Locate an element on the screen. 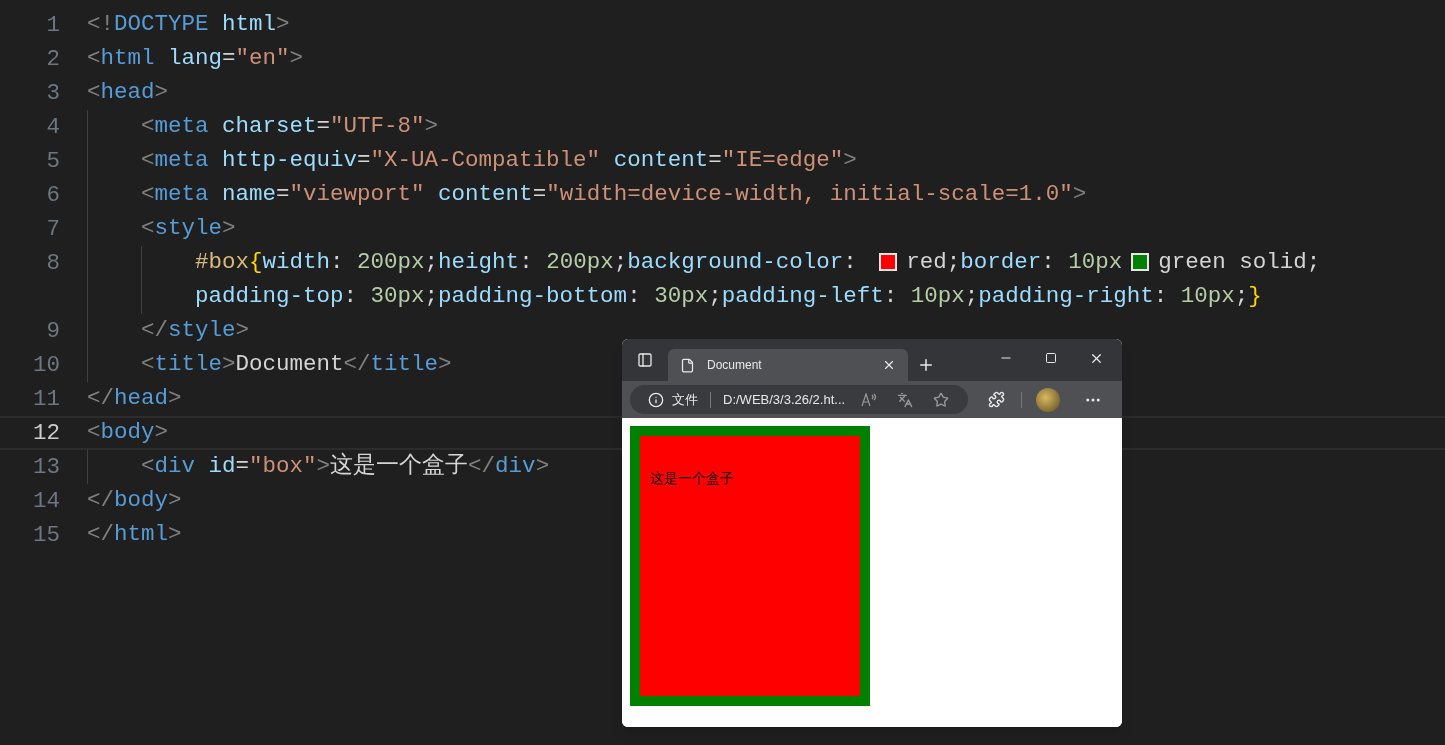 Image resolution: width=1445 pixels, height=745 pixels. line-number: 12 is located at coordinates (46, 433).